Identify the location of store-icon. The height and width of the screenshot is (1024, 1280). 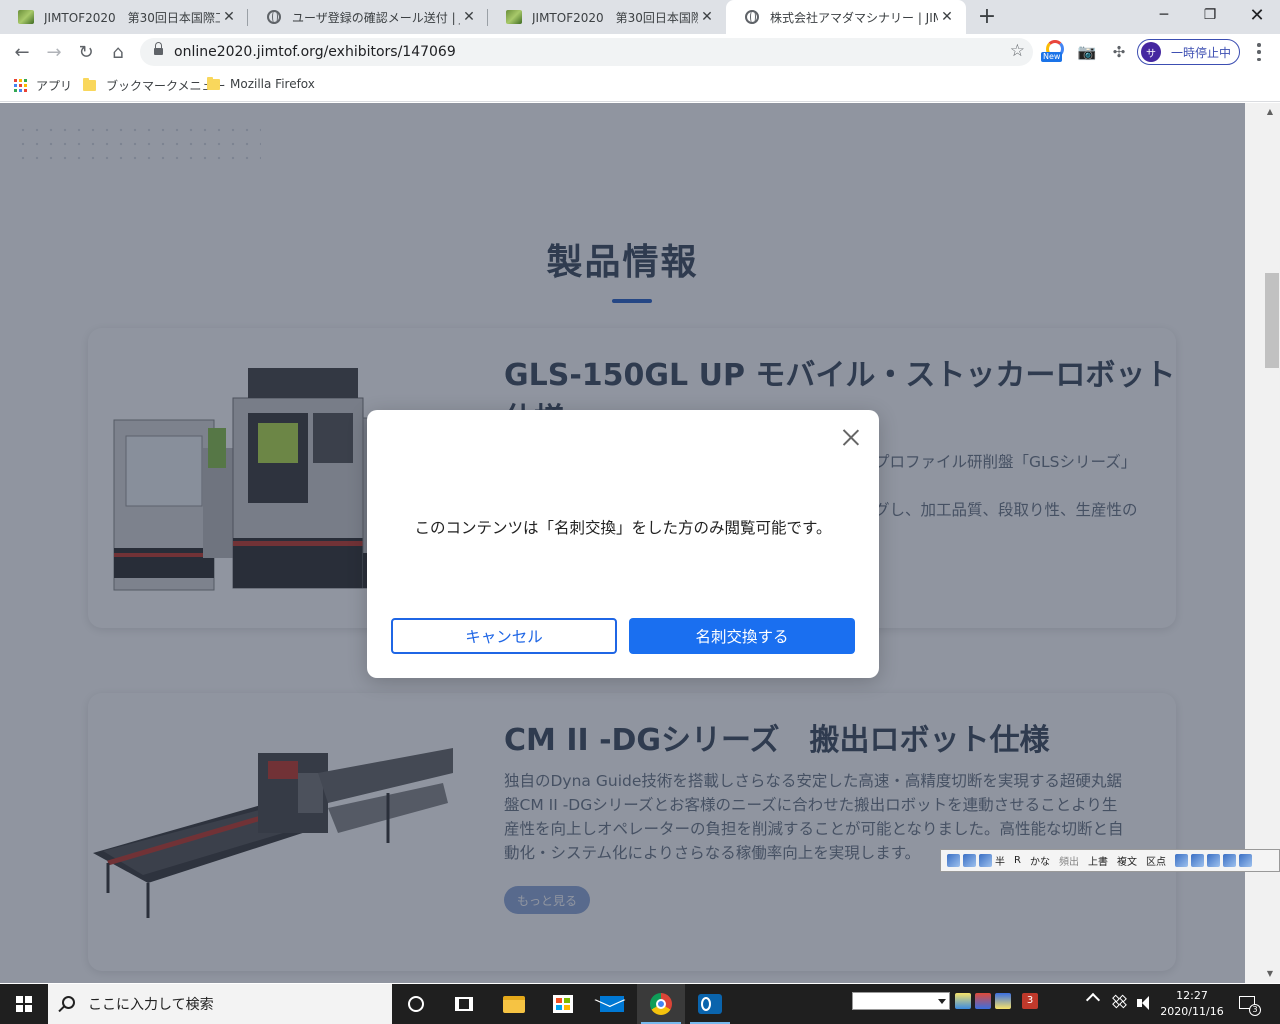
(563, 1004).